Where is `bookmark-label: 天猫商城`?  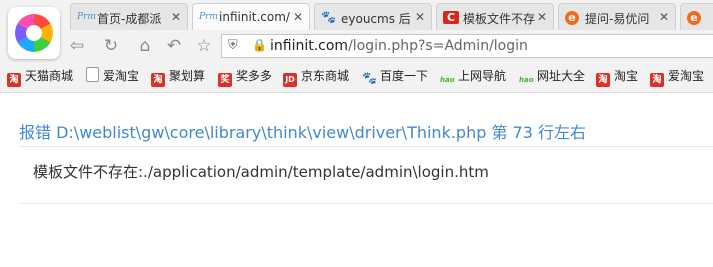
bookmark-label: 天猫商城 is located at coordinates (49, 76).